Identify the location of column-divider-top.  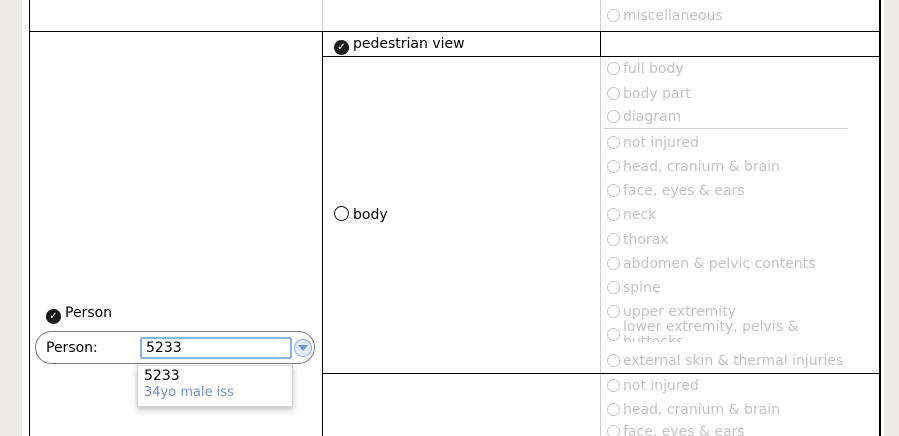
(322, 15).